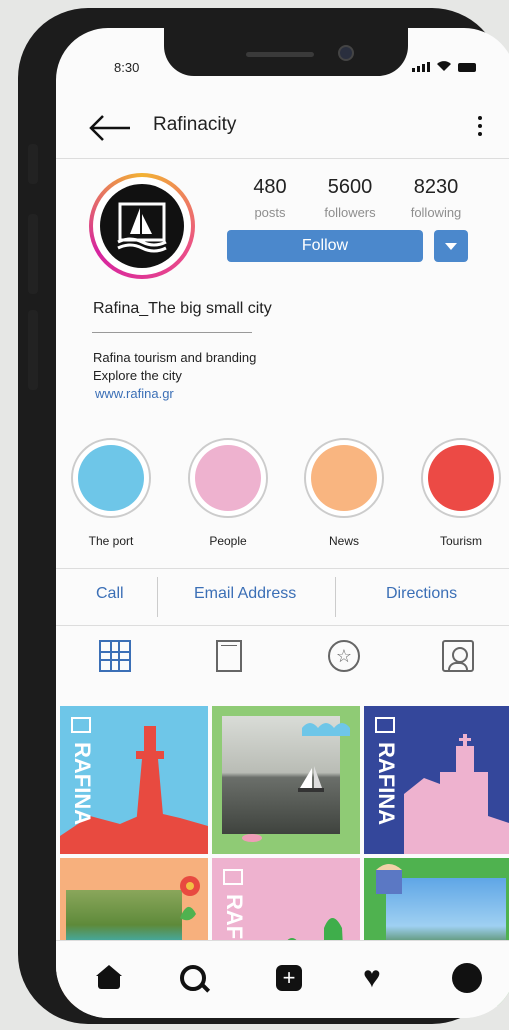 This screenshot has width=509, height=1030. What do you see at coordinates (33, 350) in the screenshot?
I see `volume-down-button` at bounding box center [33, 350].